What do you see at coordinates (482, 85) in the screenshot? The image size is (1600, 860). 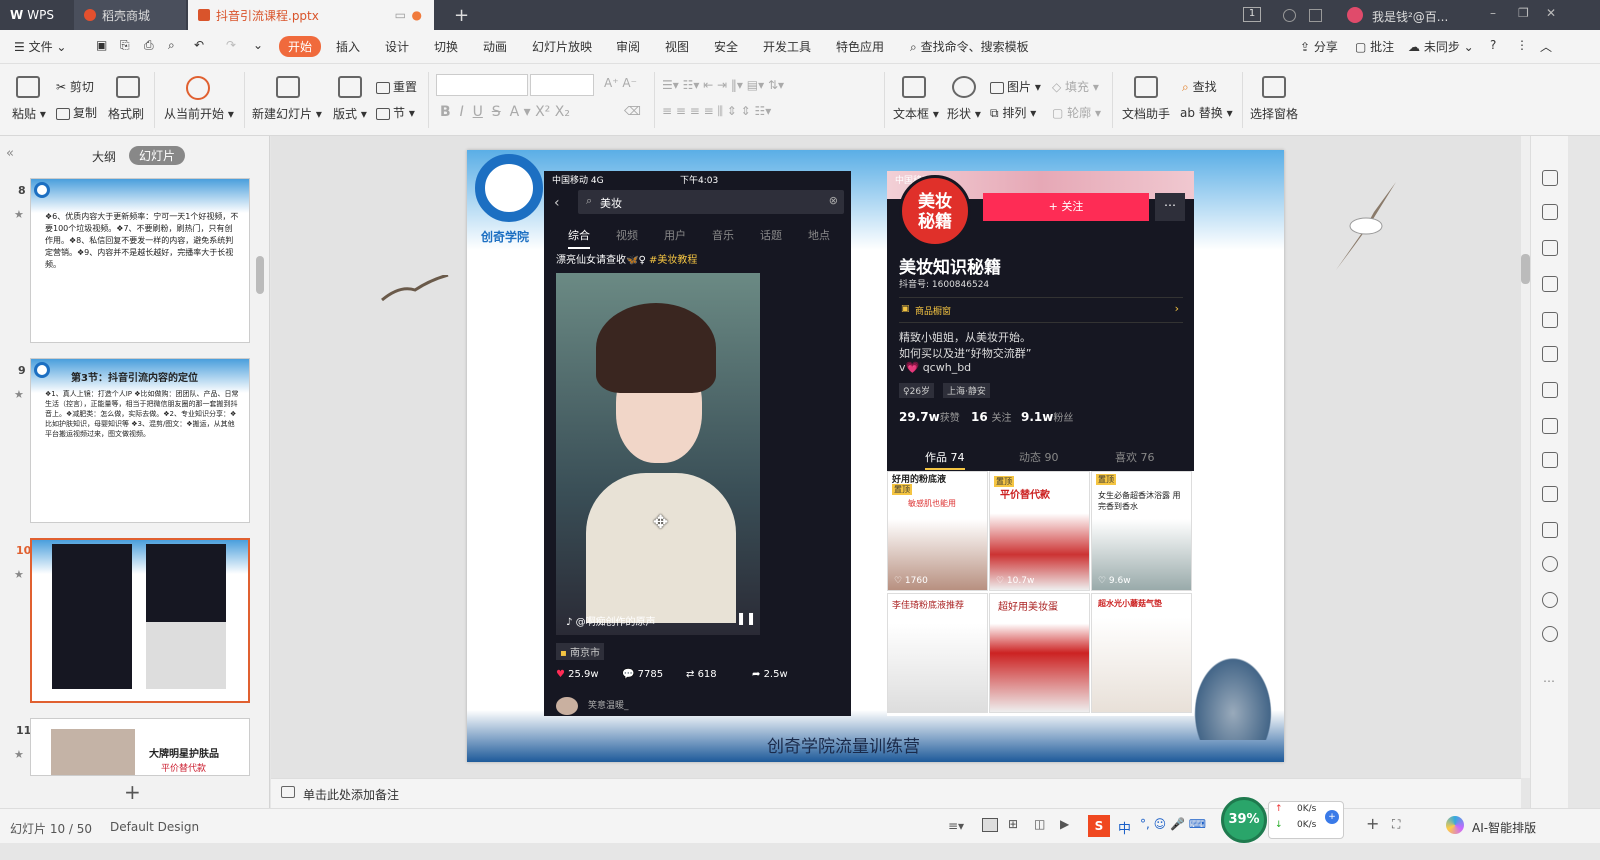 I see `font-name-select` at bounding box center [482, 85].